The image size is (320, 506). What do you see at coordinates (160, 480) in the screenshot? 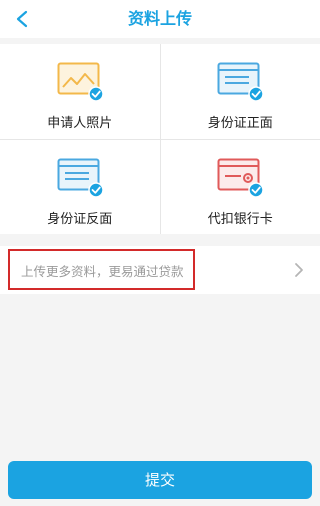
I see `submit-button: 提交` at bounding box center [160, 480].